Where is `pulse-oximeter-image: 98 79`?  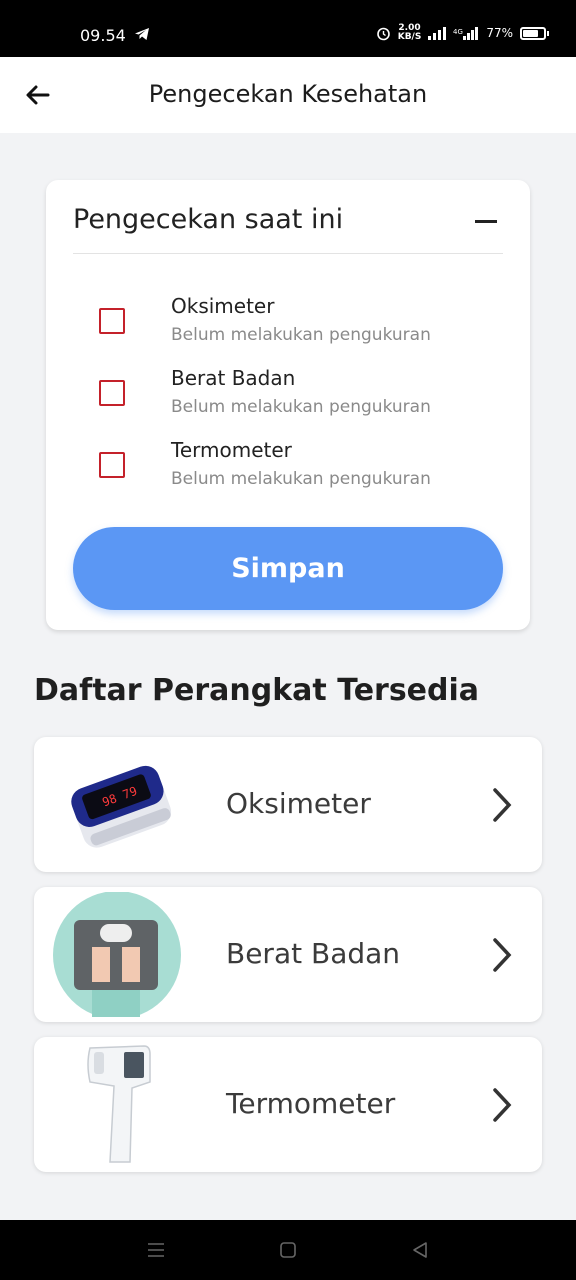
pulse-oximeter-image: 98 79 is located at coordinates (121, 806).